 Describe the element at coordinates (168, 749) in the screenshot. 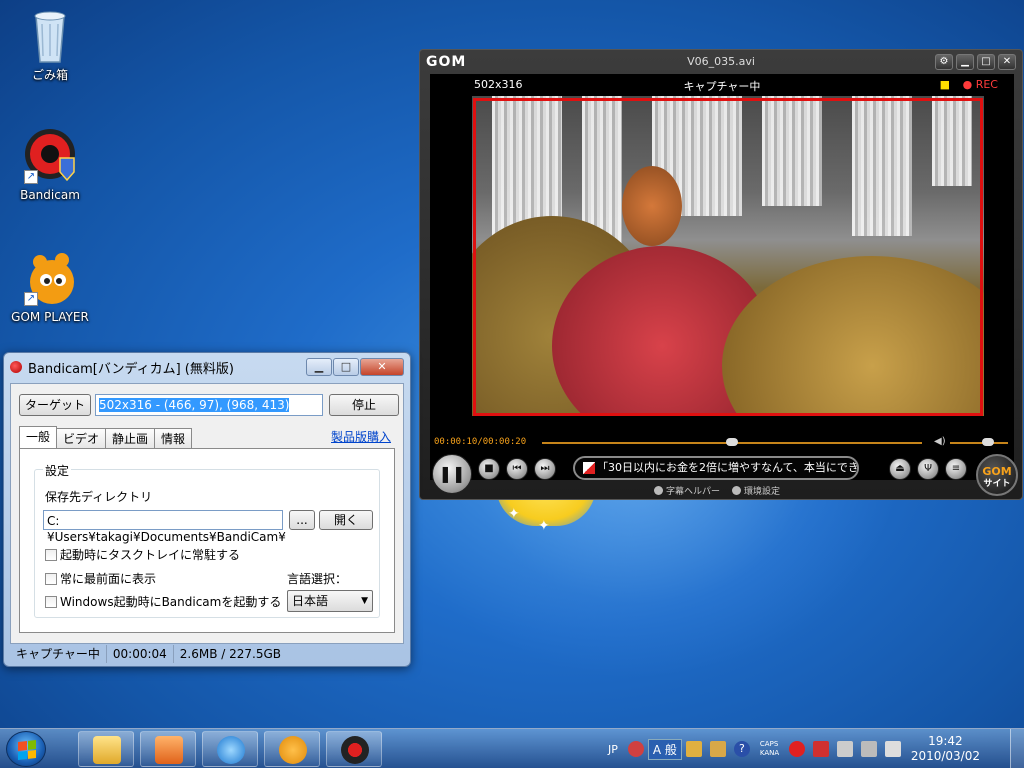

I see `taskbar-media-player` at that location.